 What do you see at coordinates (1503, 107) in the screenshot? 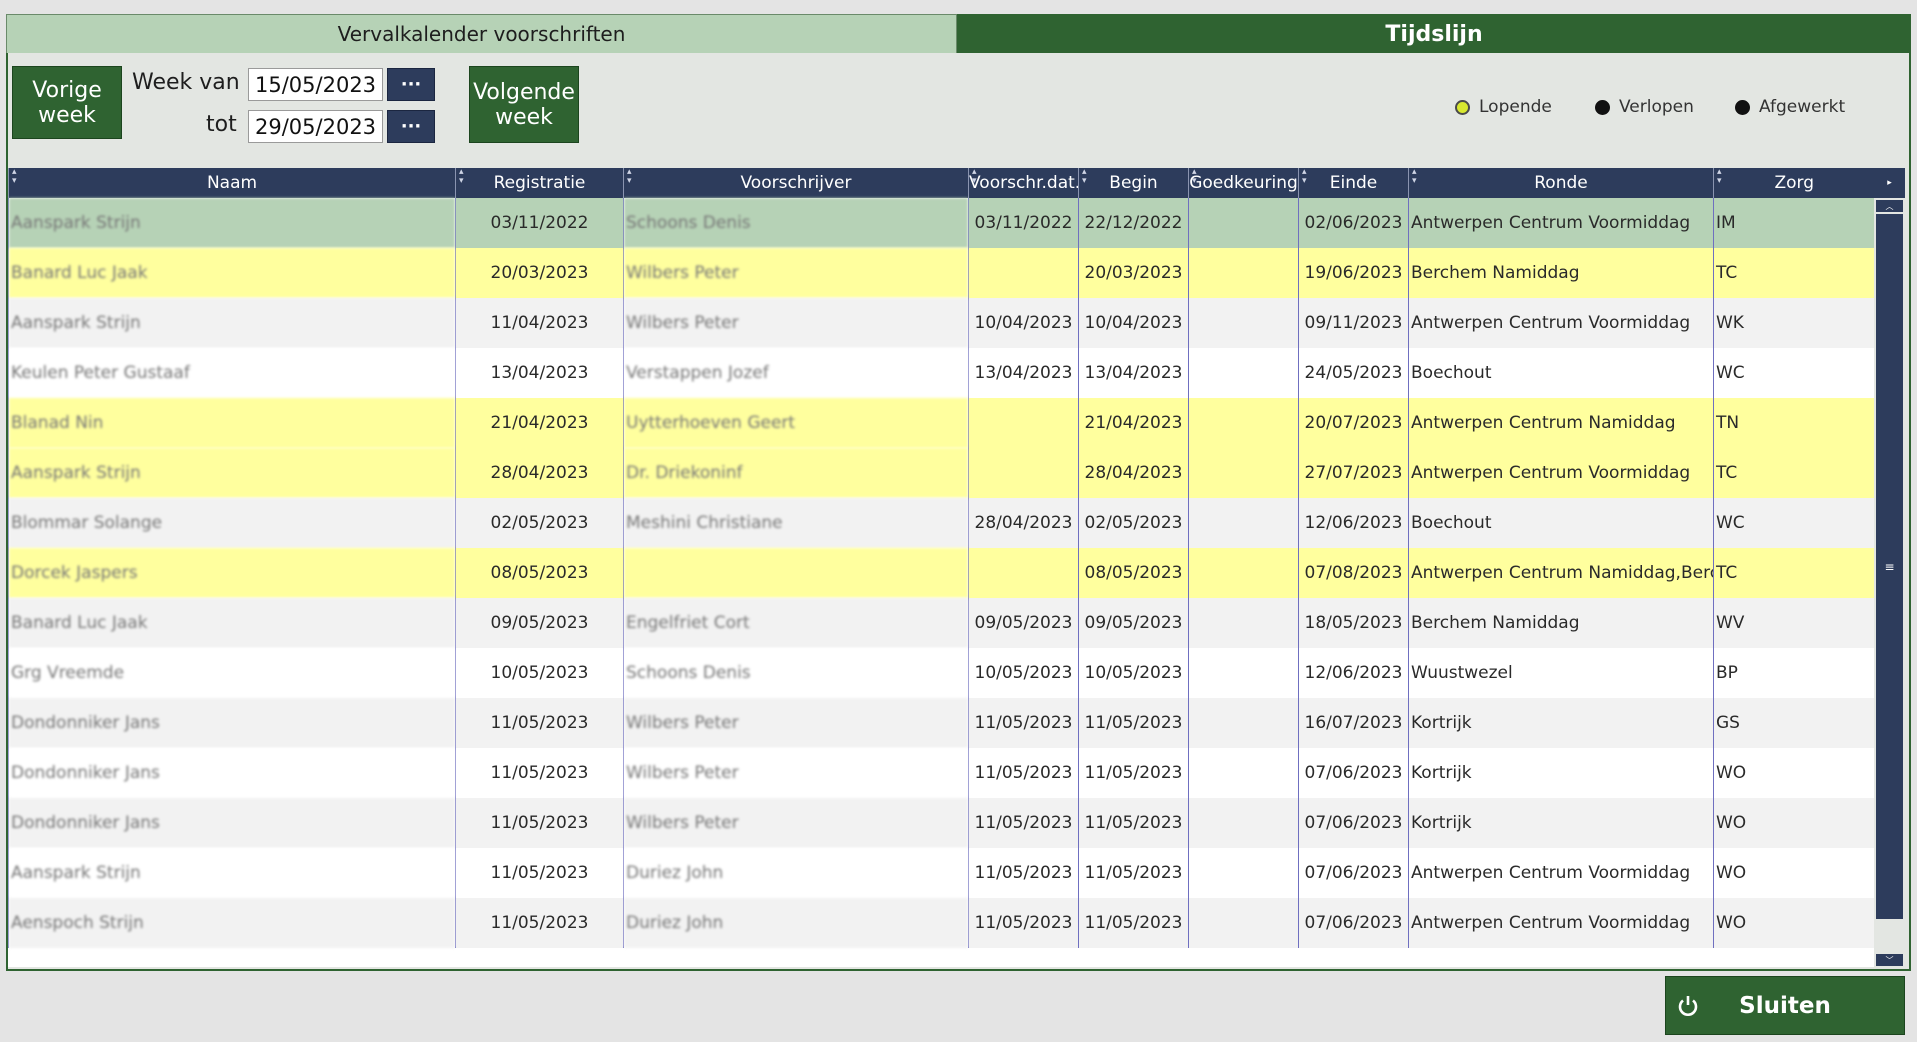
I see `legend-lopende: Lopende` at bounding box center [1503, 107].